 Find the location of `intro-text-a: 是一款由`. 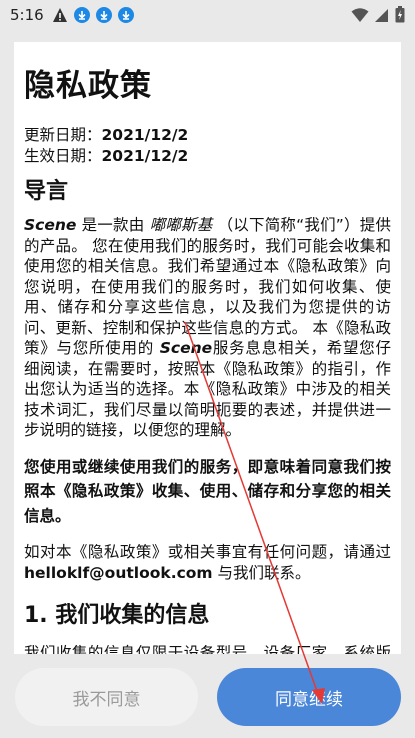

intro-text-a: 是一款由 is located at coordinates (113, 225).